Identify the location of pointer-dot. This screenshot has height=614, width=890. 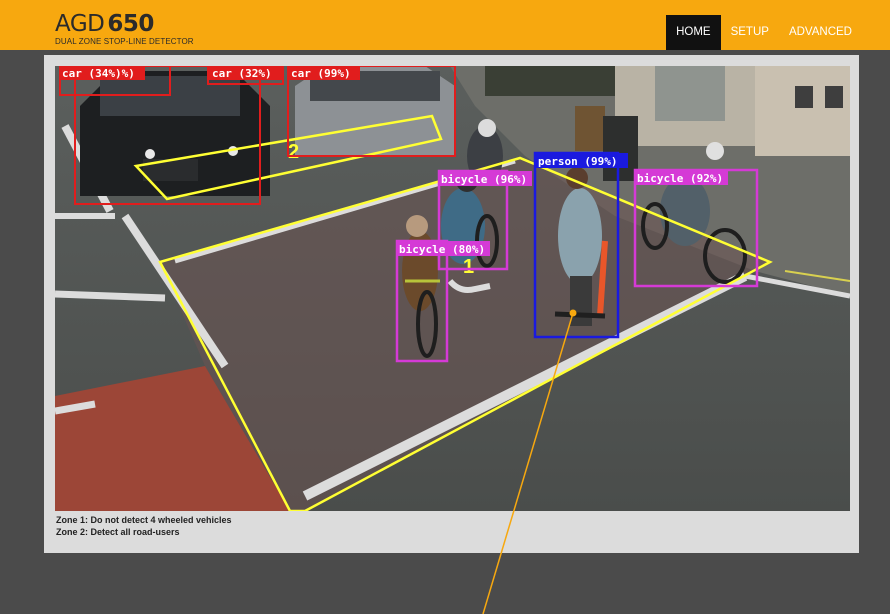
(573, 313).